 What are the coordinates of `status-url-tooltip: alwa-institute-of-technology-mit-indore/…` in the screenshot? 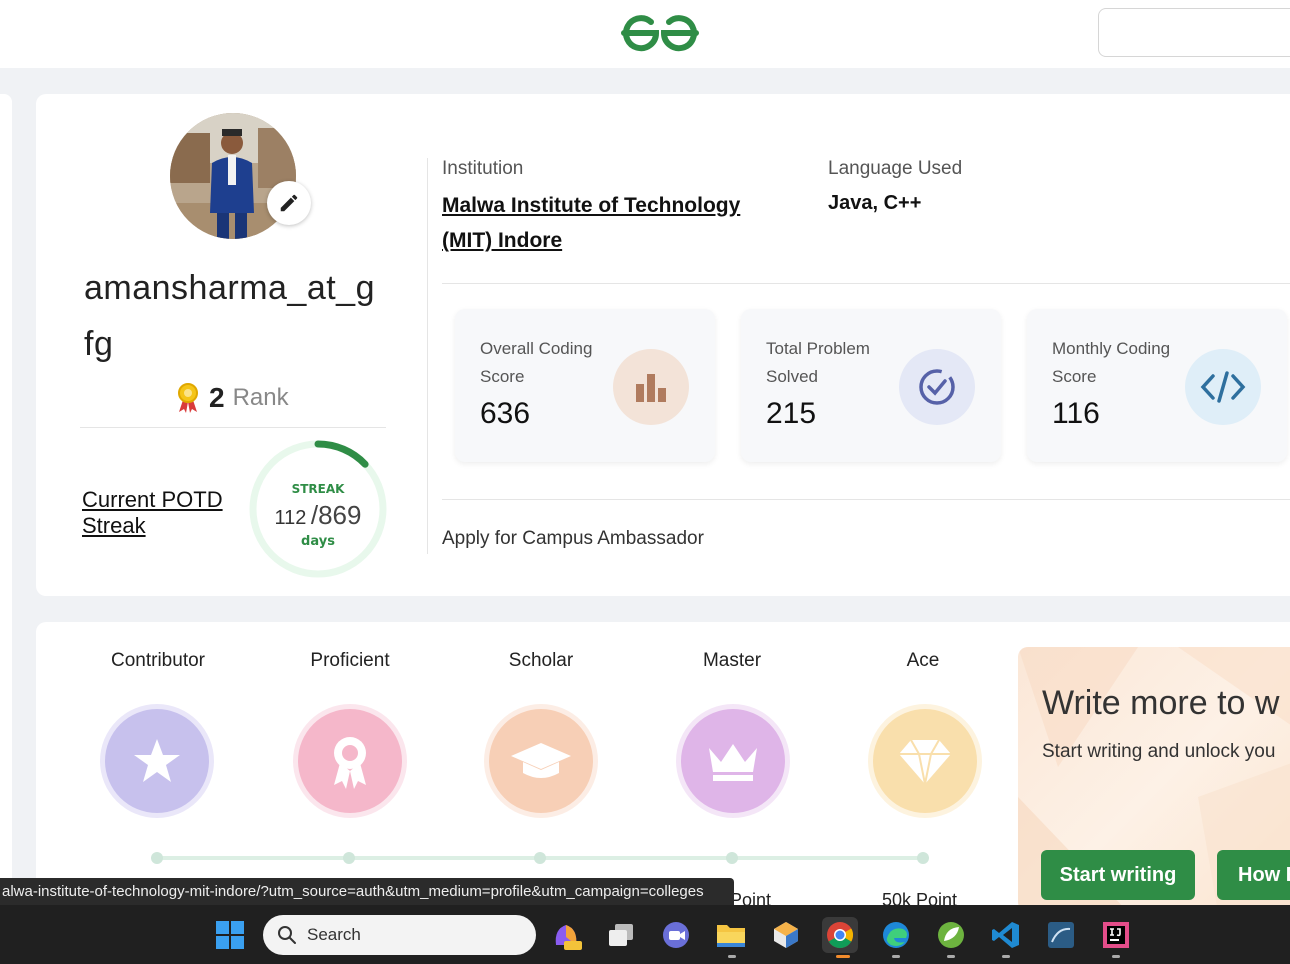 It's located at (367, 891).